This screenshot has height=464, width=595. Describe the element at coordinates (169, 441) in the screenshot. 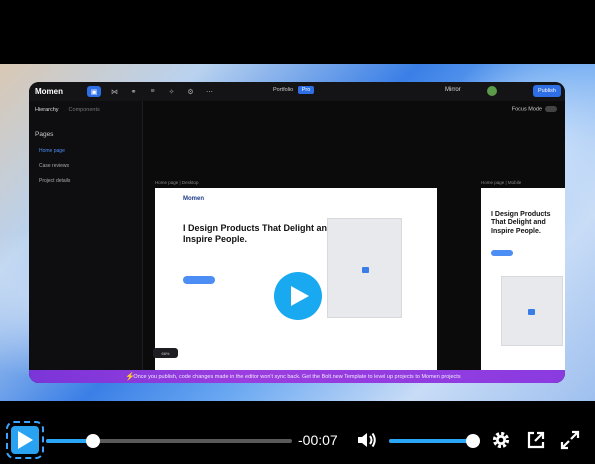

I see `seek-bar` at that location.